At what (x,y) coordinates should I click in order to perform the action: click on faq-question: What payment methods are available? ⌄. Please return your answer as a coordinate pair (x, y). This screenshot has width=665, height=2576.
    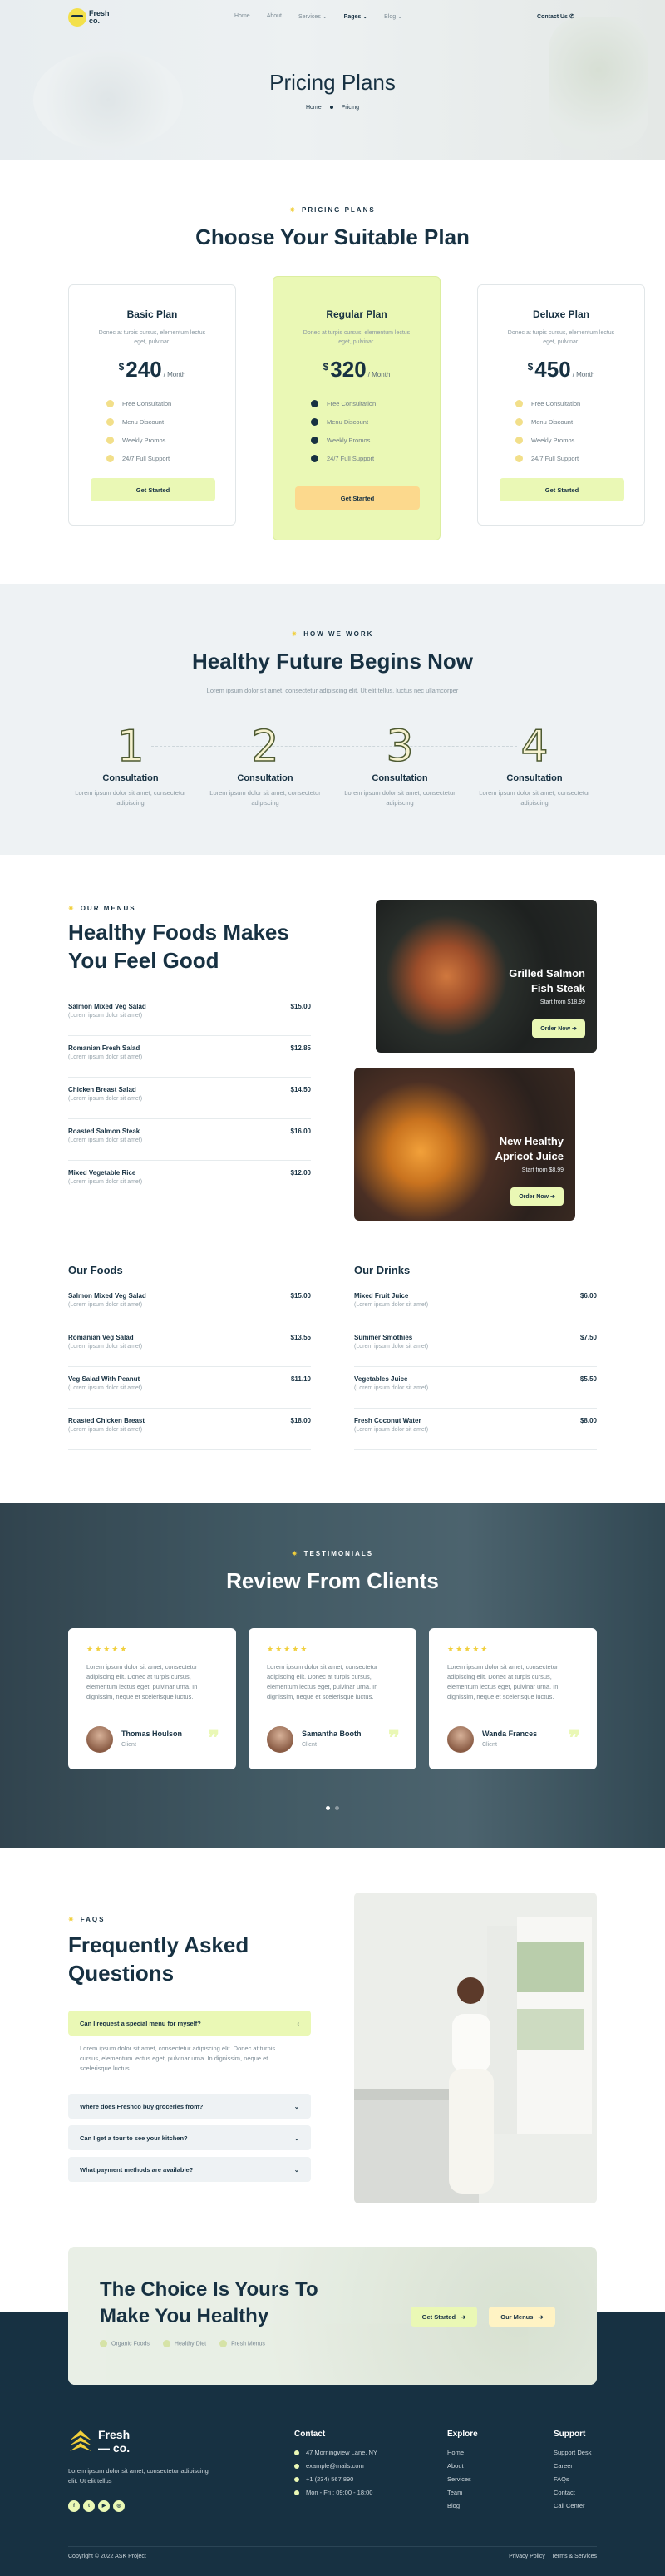
    Looking at the image, I should click on (189, 2169).